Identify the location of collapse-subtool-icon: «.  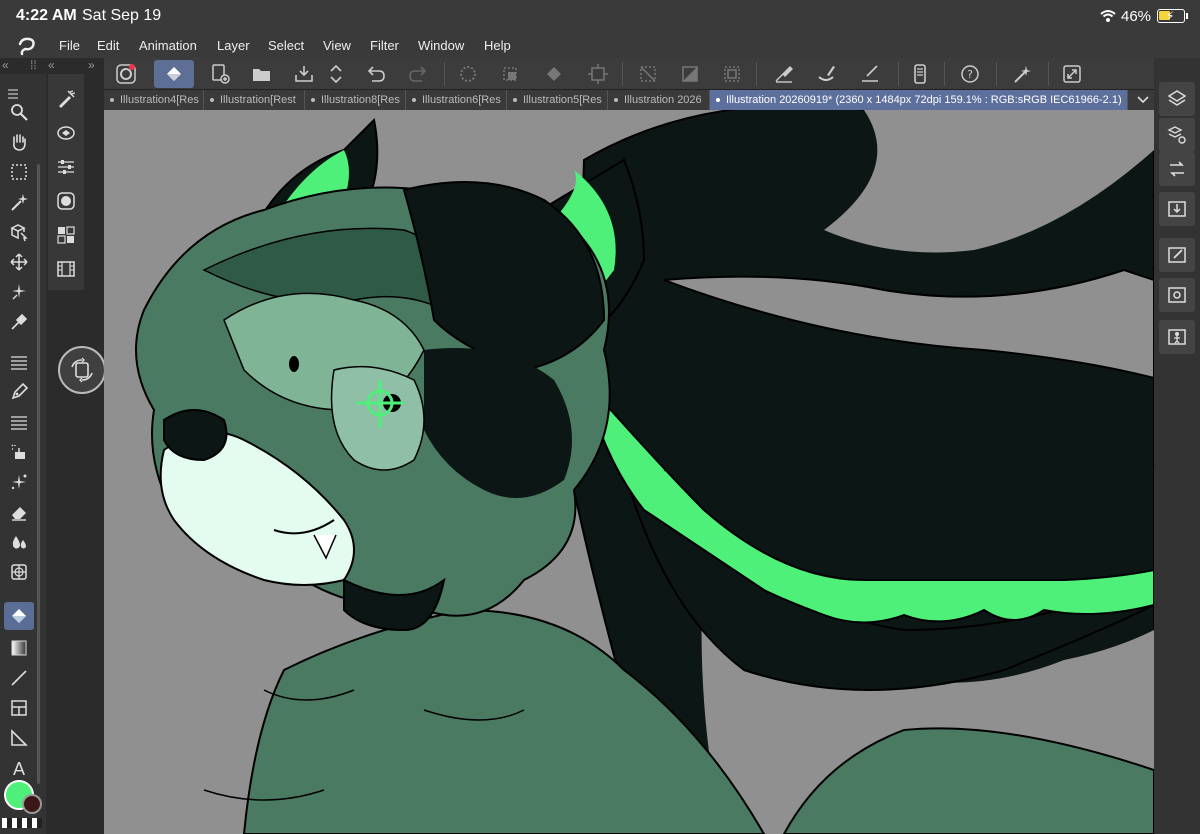
(51, 66).